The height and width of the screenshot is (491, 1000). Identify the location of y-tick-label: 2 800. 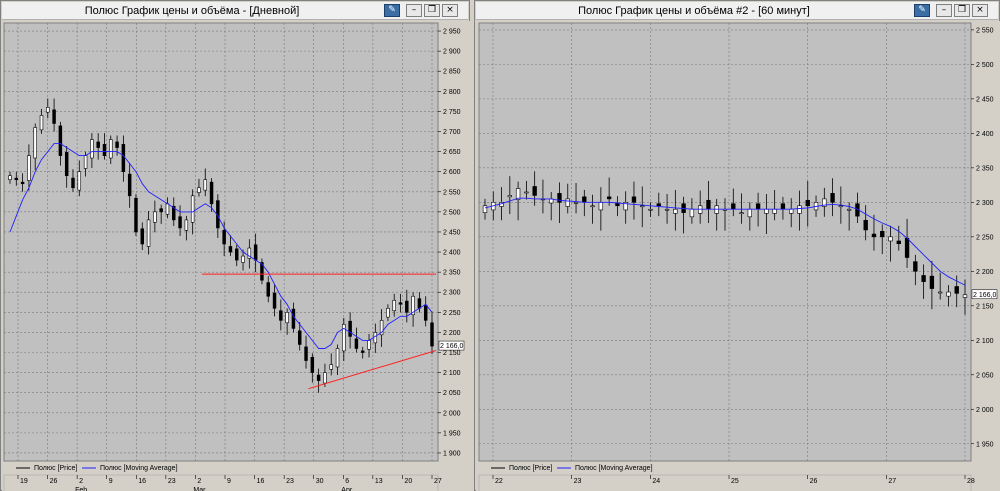
(452, 92).